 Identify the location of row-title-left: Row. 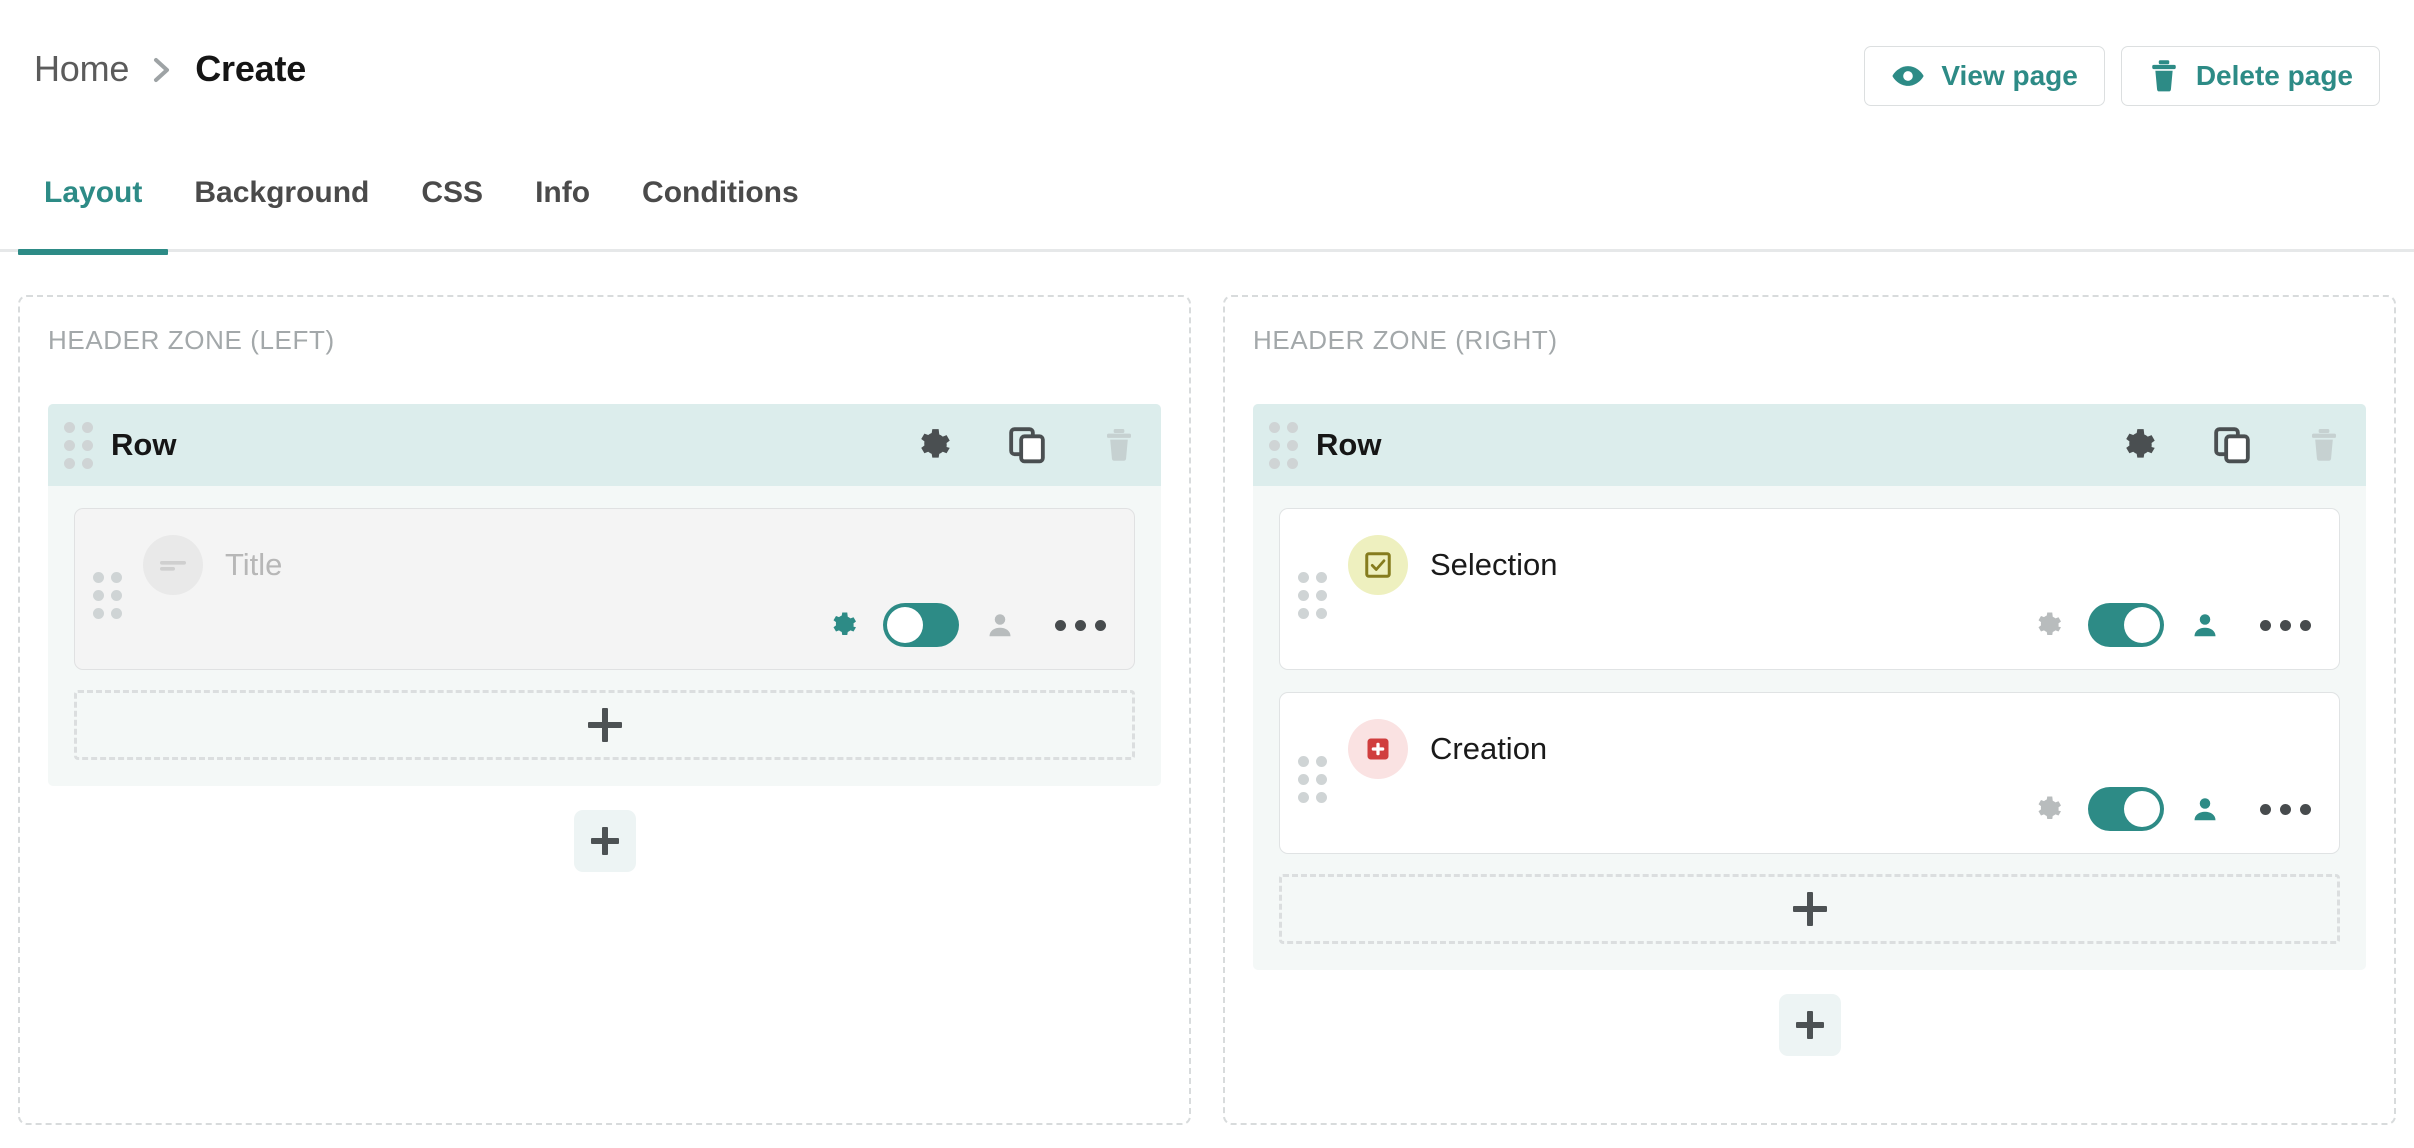
(144, 444).